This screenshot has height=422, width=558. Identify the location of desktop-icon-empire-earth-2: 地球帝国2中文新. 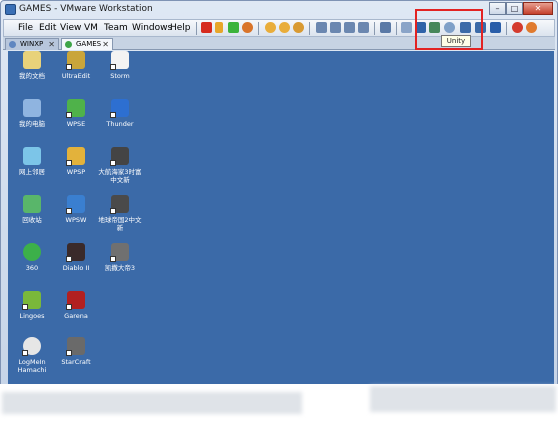
(120, 213).